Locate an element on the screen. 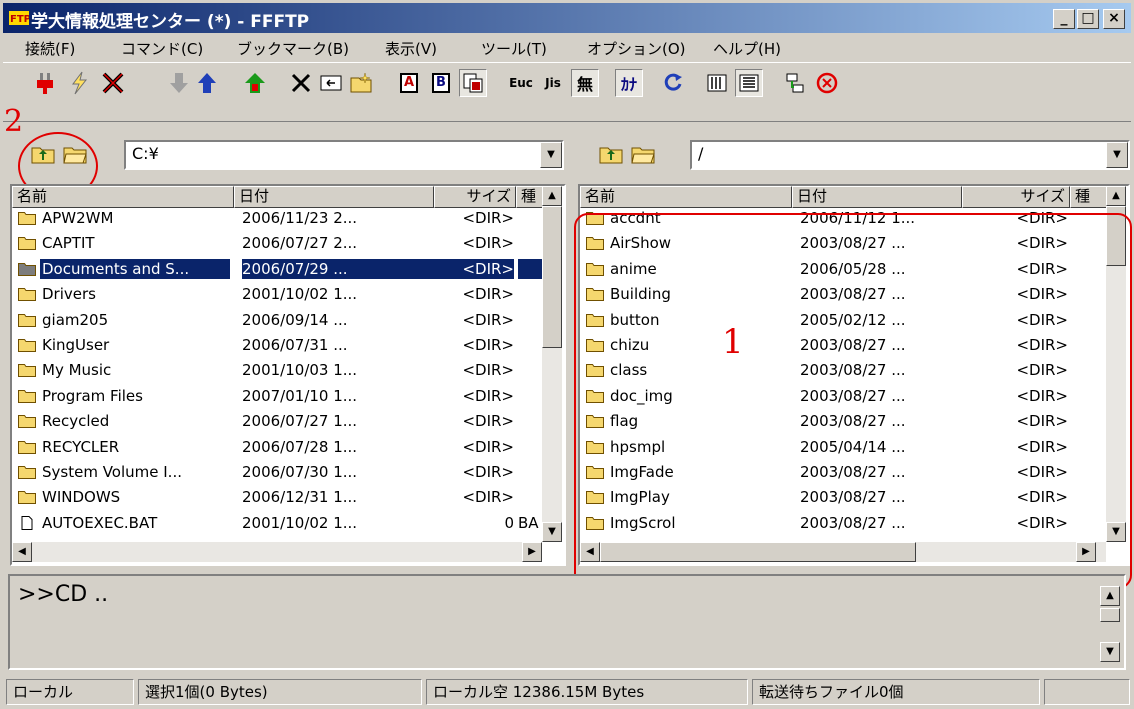 This screenshot has height=709, width=1134. delete-icon is located at coordinates (301, 83).